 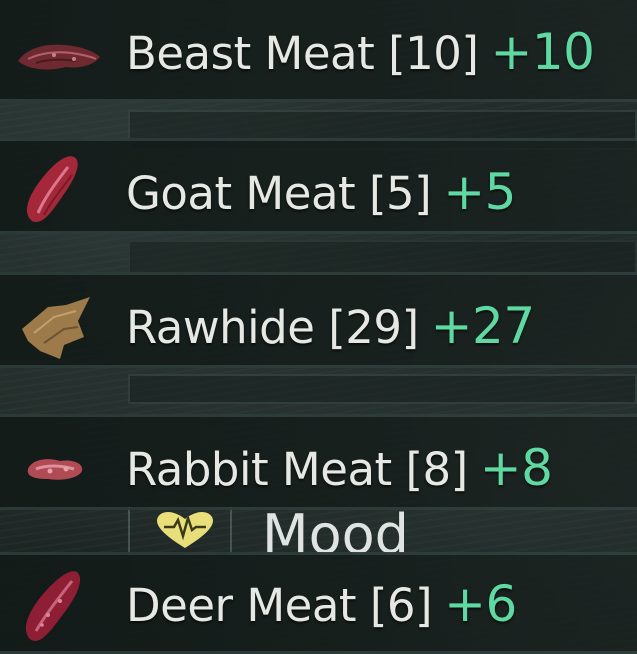 What do you see at coordinates (335, 530) in the screenshot?
I see `mood-label: Mood` at bounding box center [335, 530].